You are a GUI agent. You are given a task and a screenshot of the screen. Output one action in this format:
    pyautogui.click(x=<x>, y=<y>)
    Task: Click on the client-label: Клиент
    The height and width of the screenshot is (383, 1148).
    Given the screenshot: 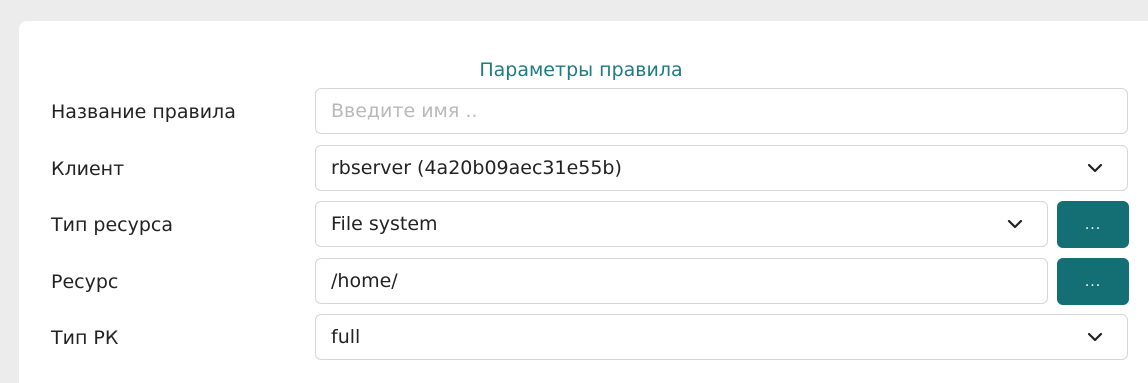 What is the action you would take?
    pyautogui.click(x=88, y=169)
    